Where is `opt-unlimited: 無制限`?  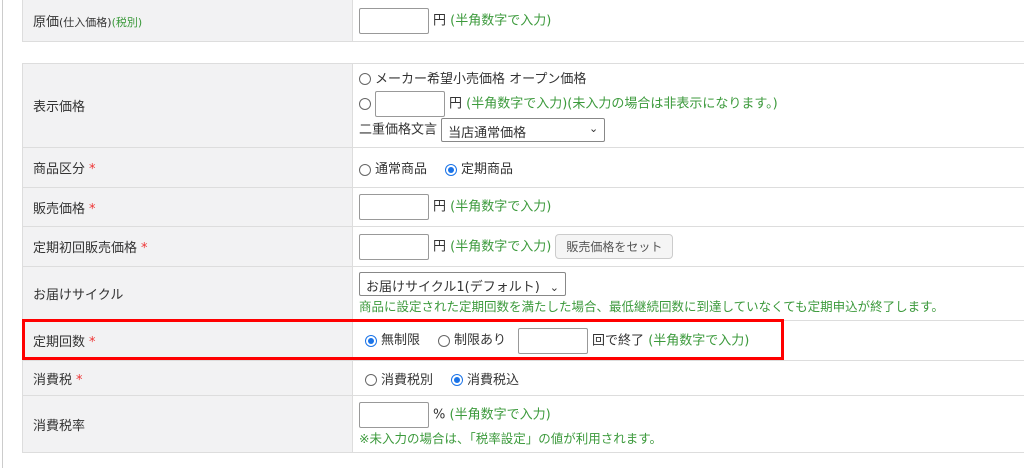
opt-unlimited: 無制限 is located at coordinates (401, 340).